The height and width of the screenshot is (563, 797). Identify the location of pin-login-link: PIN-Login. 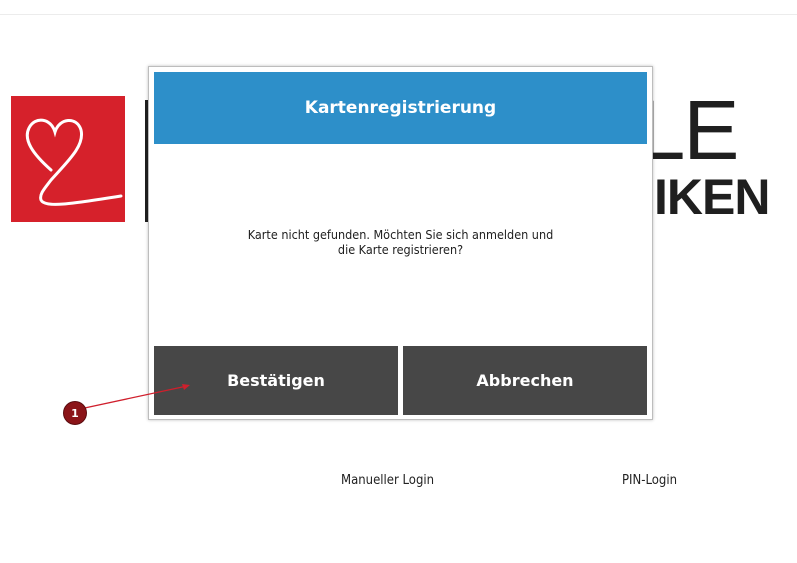
(649, 480).